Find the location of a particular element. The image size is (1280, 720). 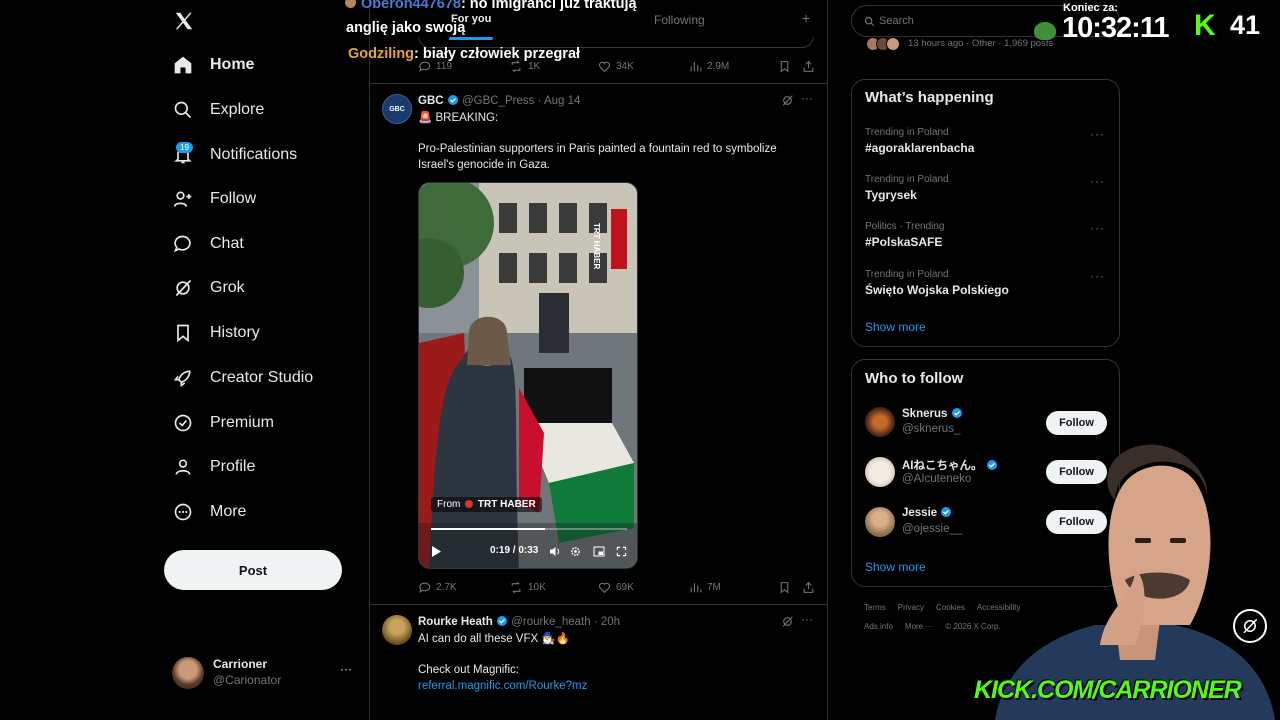

like-button: 34K is located at coordinates (616, 66).